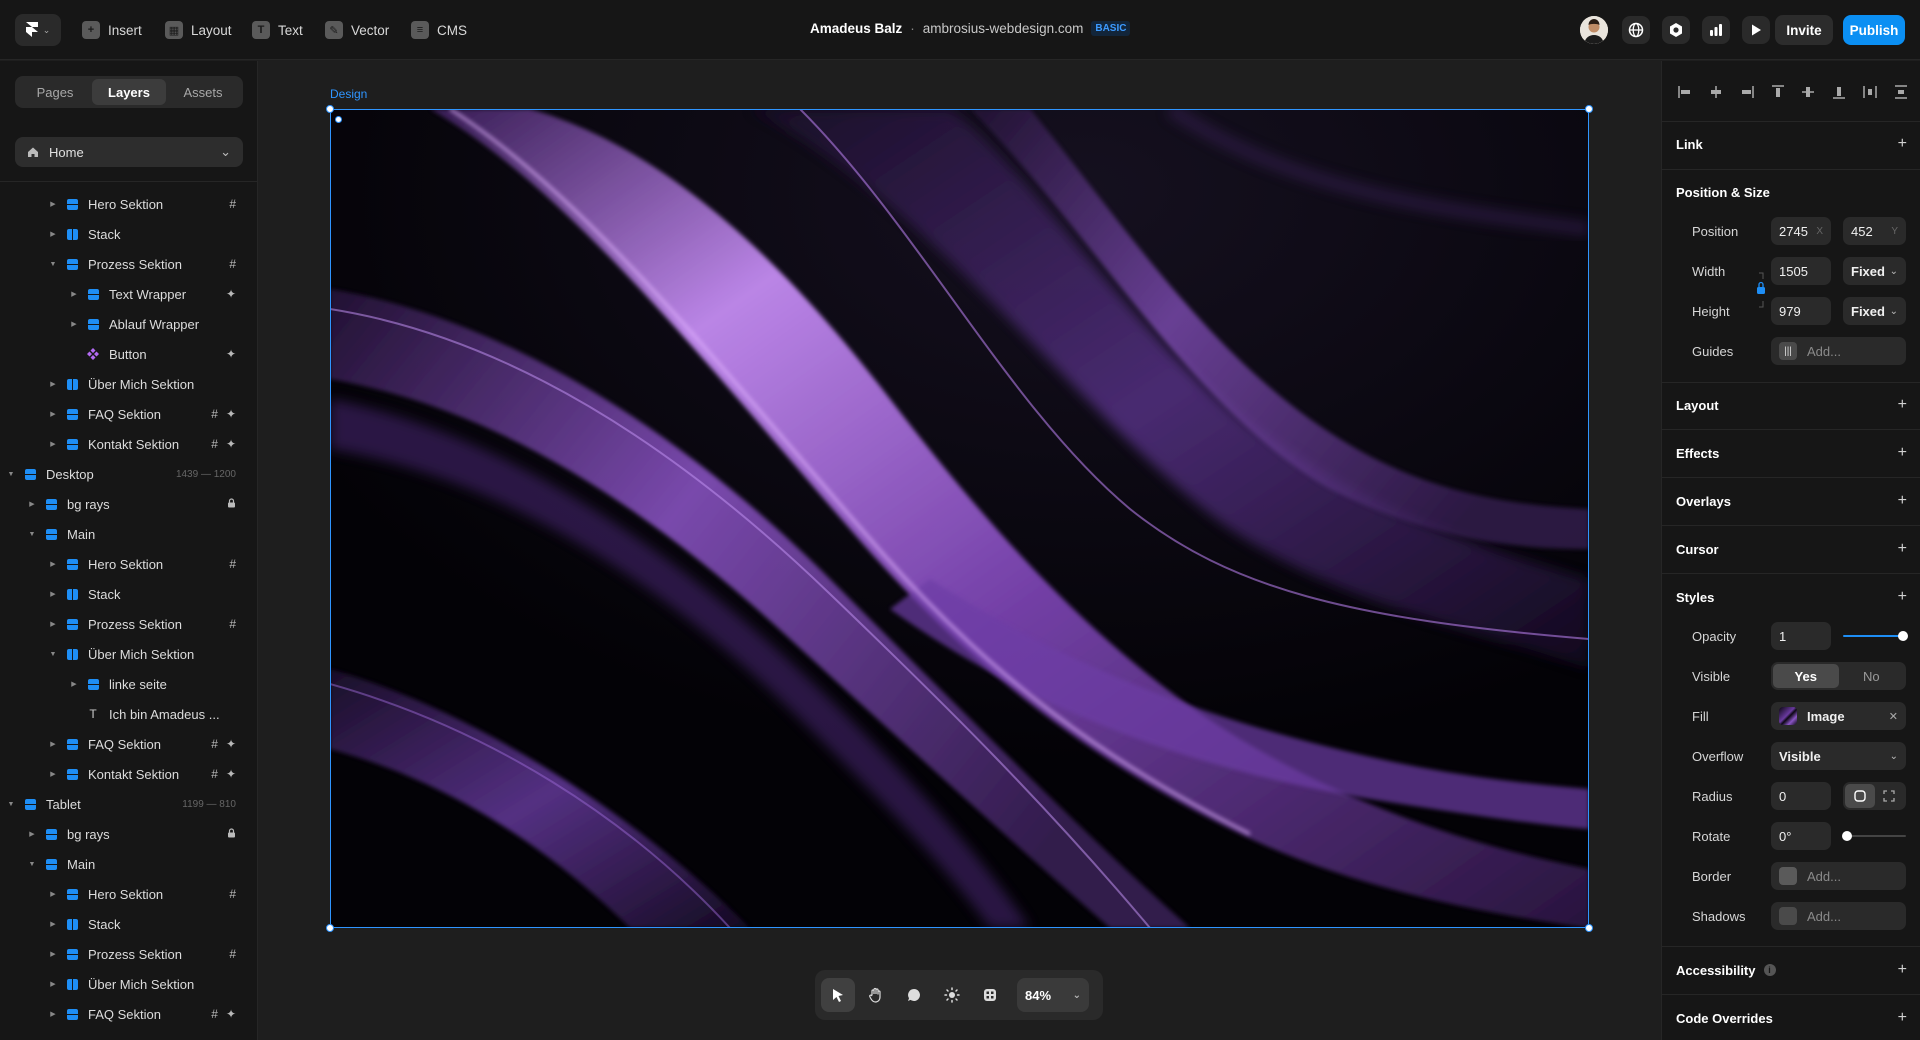 The height and width of the screenshot is (1040, 1920). I want to click on invite-button: Invite, so click(1804, 30).